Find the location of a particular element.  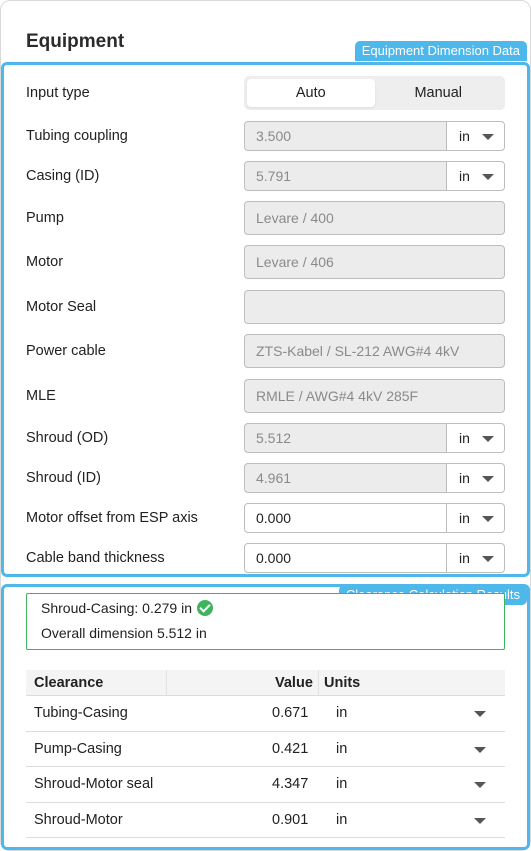

motor-label: Motor is located at coordinates (45, 262).